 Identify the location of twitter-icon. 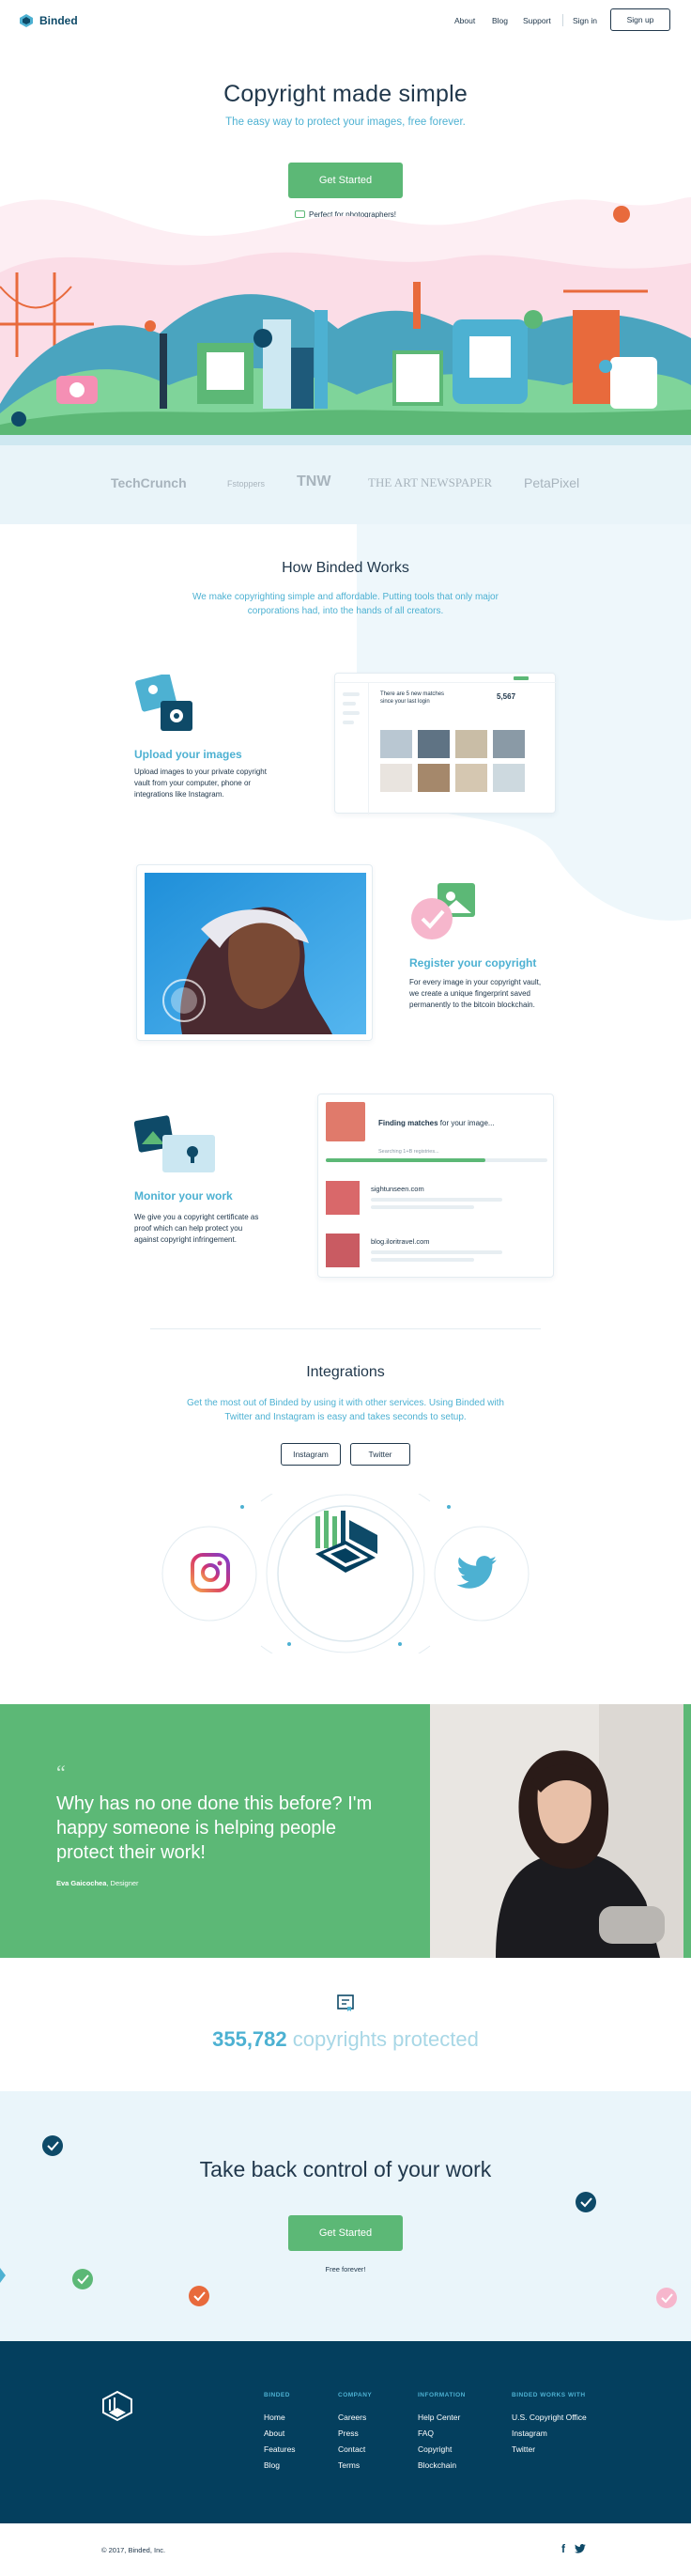
(477, 1573).